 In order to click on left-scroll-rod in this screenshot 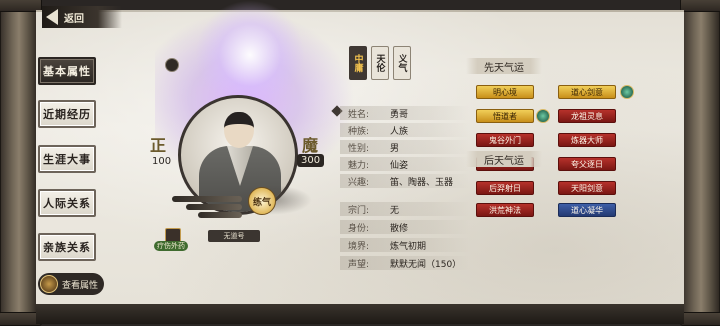, I will do `click(21, 163)`.